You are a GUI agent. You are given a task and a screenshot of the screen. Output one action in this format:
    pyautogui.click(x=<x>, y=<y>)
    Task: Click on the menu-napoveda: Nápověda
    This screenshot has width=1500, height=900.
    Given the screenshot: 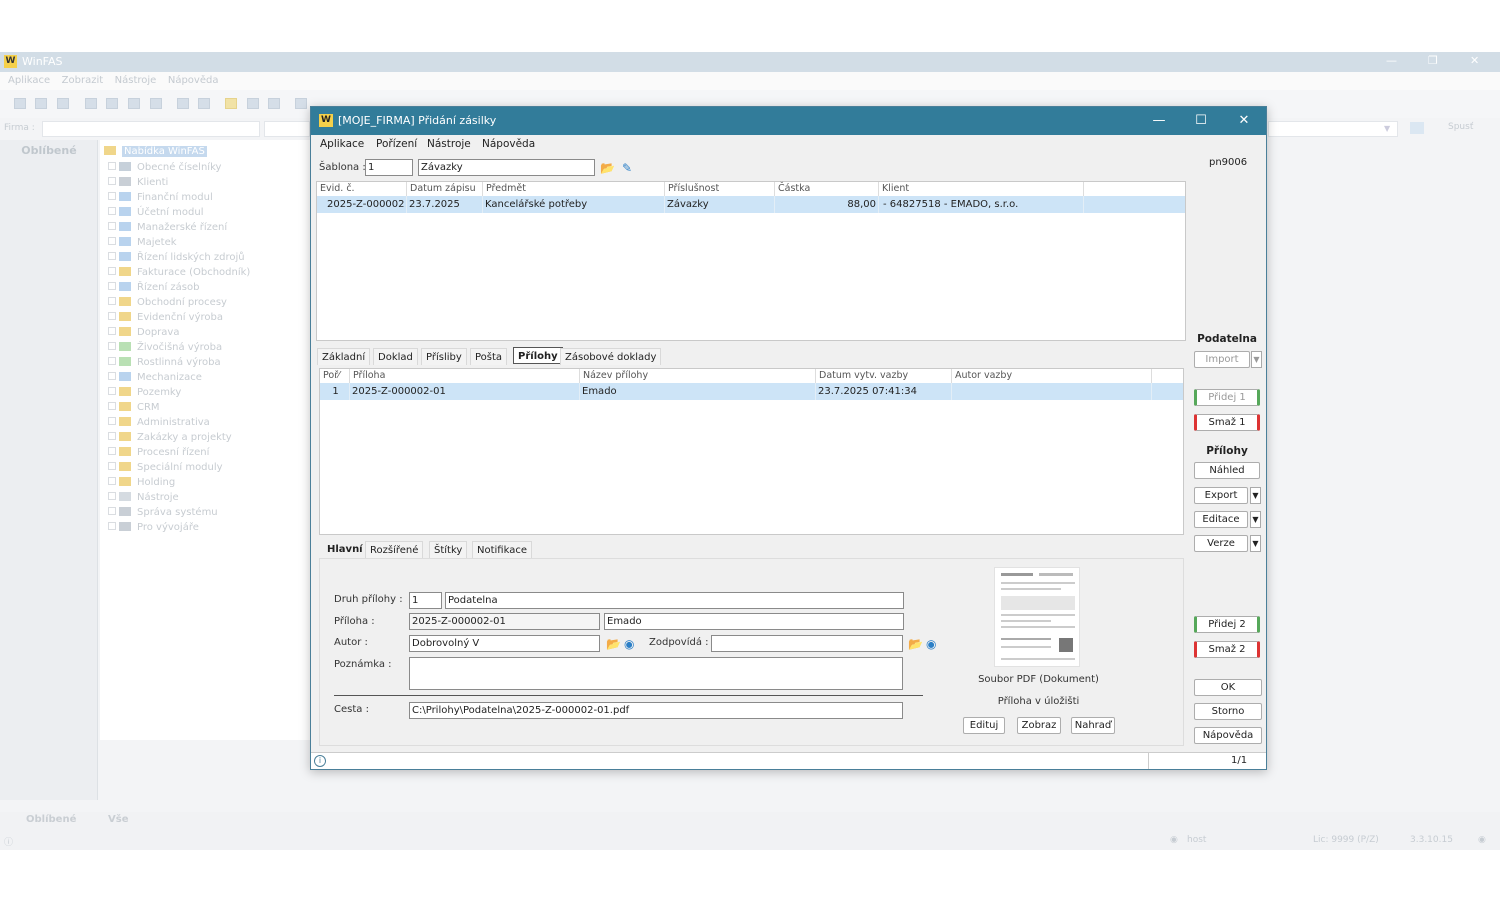 What is the action you would take?
    pyautogui.click(x=508, y=144)
    